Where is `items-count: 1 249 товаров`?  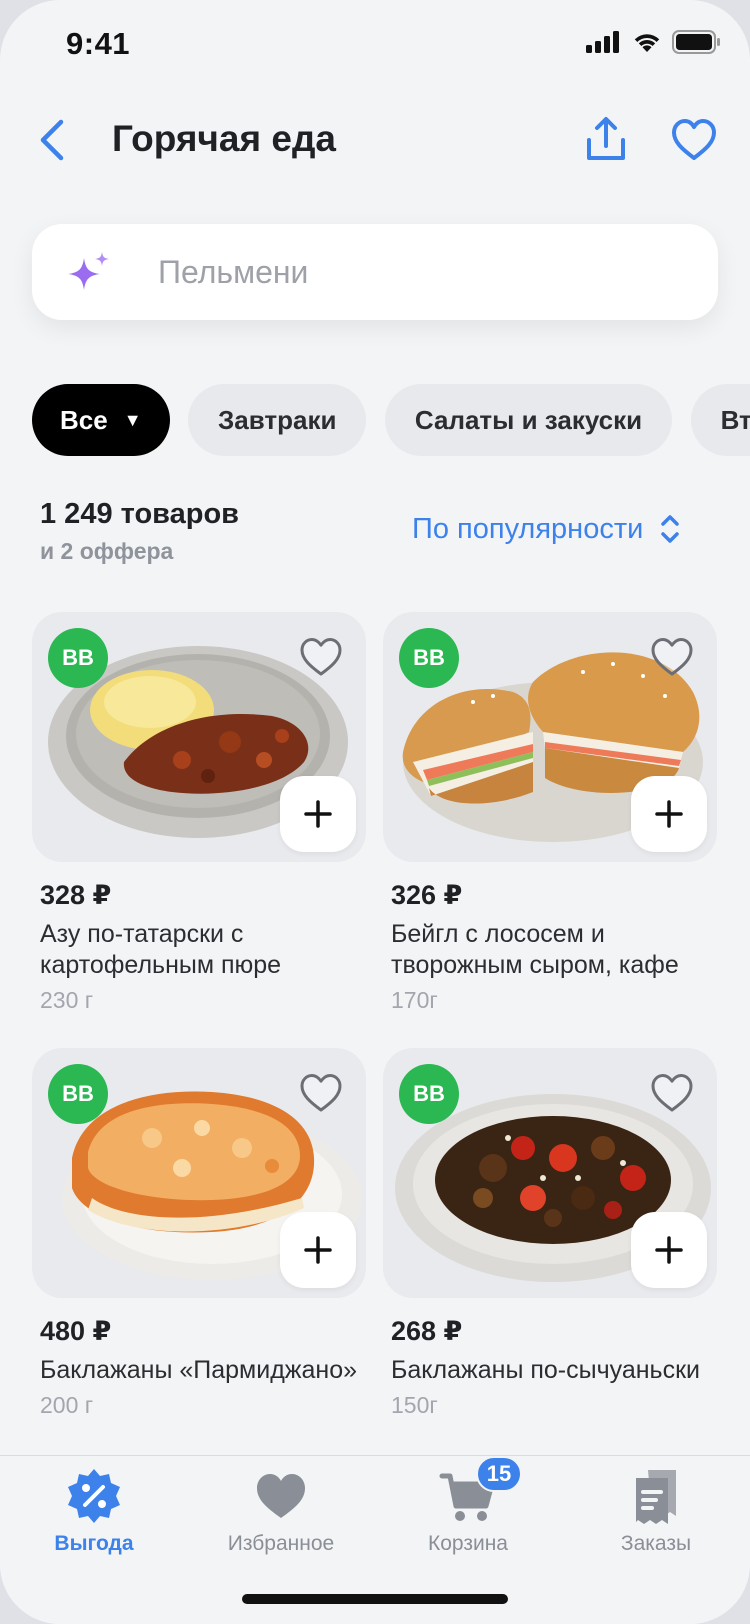
items-count: 1 249 товаров is located at coordinates (139, 514).